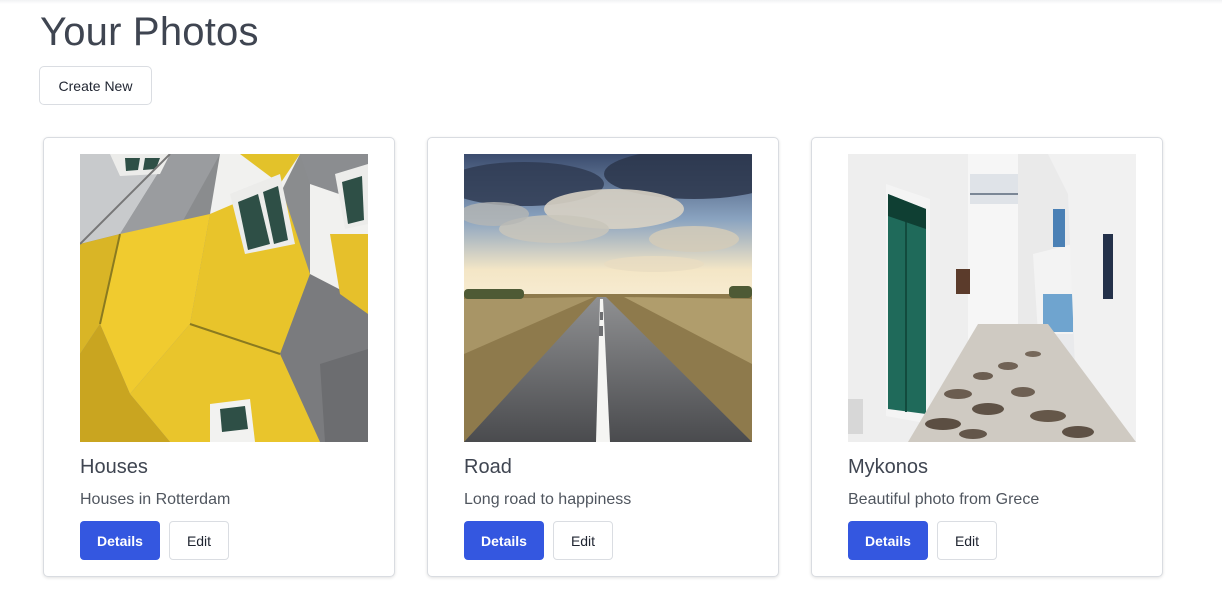 This screenshot has width=1222, height=613. I want to click on photo-description: Beautiful photo from Grece, so click(944, 499).